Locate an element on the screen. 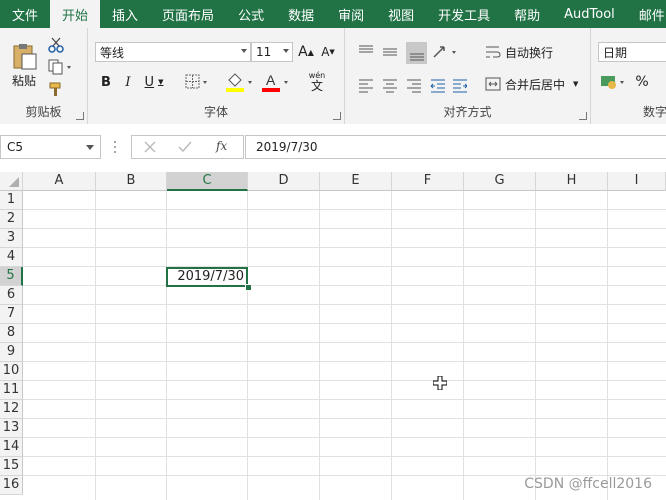 The width and height of the screenshot is (666, 500). borders-button is located at coordinates (198, 82).